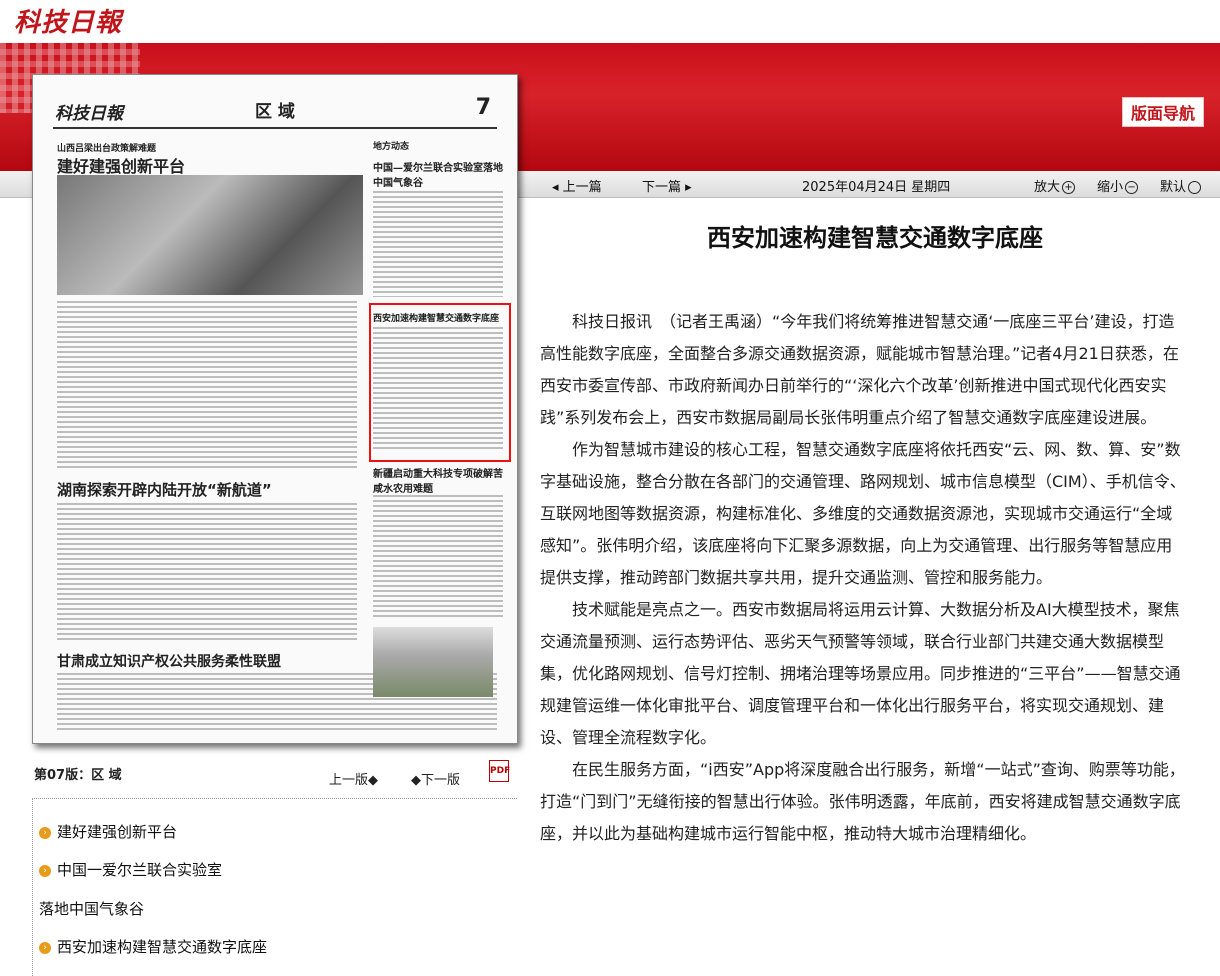  Describe the element at coordinates (130, 869) in the screenshot. I see `list-item: › 中国一爱尔兰联合实验室` at that location.